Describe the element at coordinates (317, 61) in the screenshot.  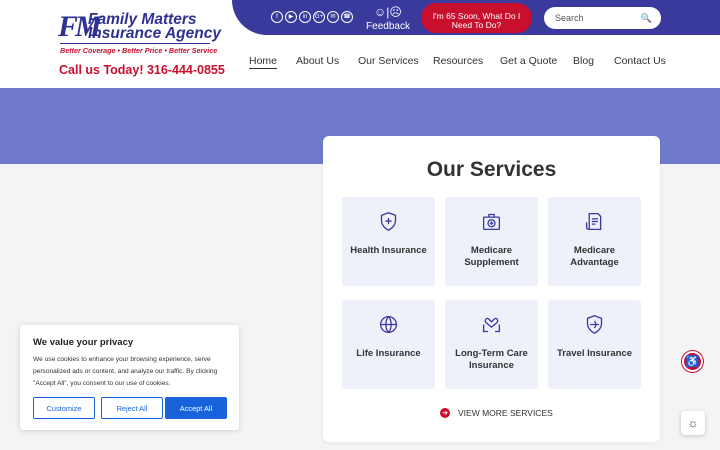
I see `nav-about-us: About Us` at that location.